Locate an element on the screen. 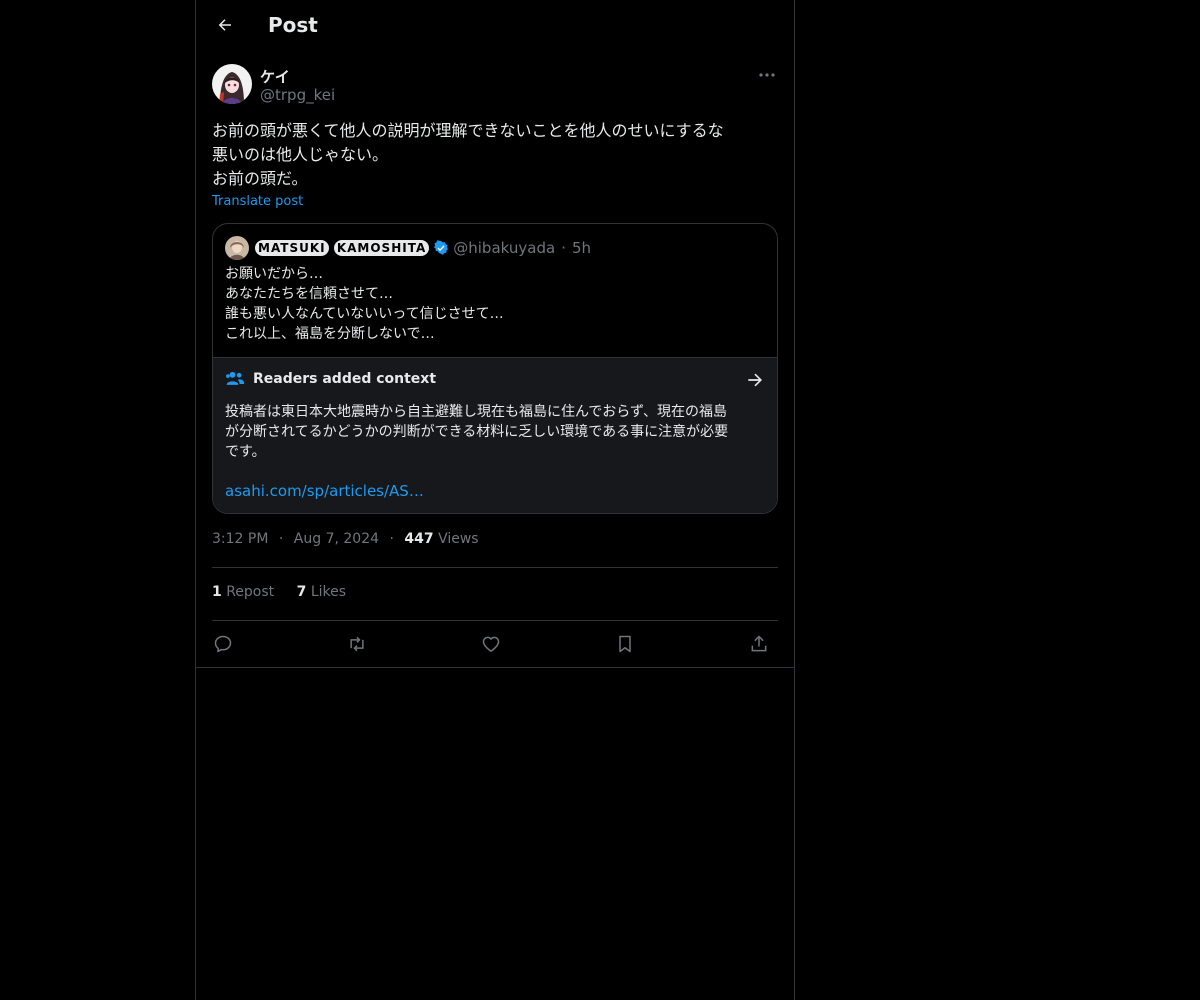  repost-button is located at coordinates (357, 644).